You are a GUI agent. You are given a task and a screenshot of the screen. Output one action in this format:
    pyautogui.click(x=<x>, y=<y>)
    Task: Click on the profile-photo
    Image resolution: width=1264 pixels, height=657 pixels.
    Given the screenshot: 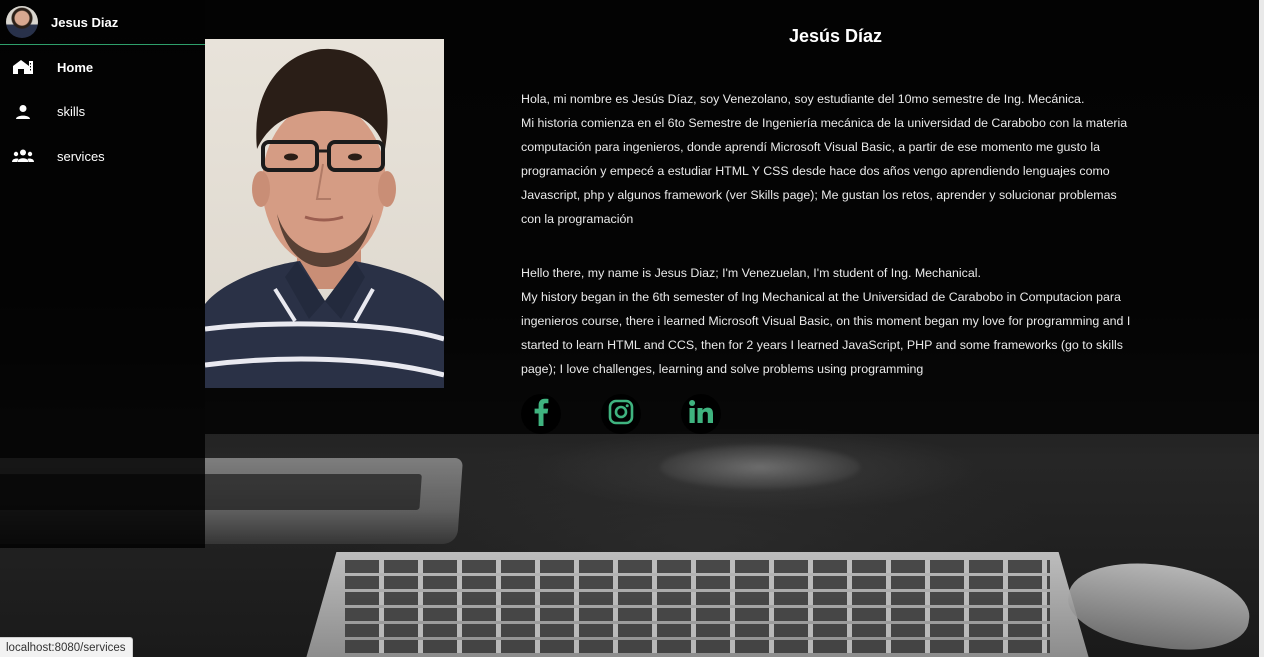 What is the action you would take?
    pyautogui.click(x=324, y=213)
    